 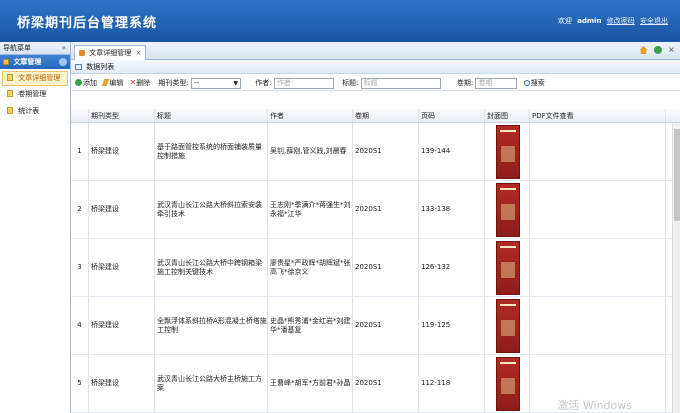 I want to click on row-number: 4, so click(x=80, y=325).